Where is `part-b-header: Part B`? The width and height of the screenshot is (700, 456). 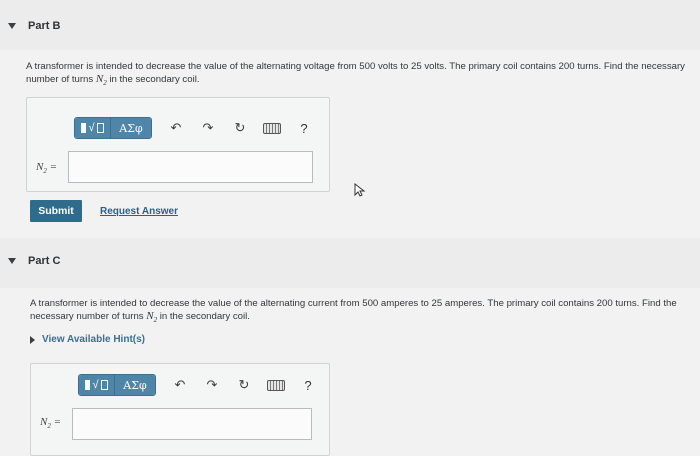
part-b-header: Part B is located at coordinates (34, 26).